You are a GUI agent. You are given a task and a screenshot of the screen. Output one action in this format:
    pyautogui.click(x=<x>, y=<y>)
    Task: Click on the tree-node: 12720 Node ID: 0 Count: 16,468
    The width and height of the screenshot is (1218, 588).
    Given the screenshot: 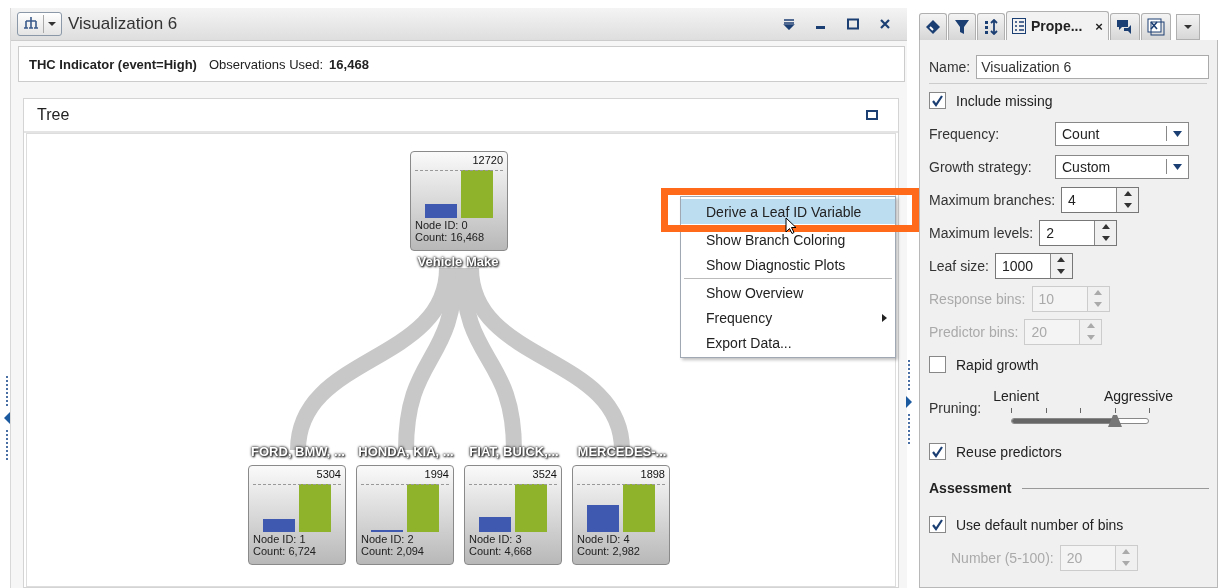 What is the action you would take?
    pyautogui.click(x=459, y=201)
    